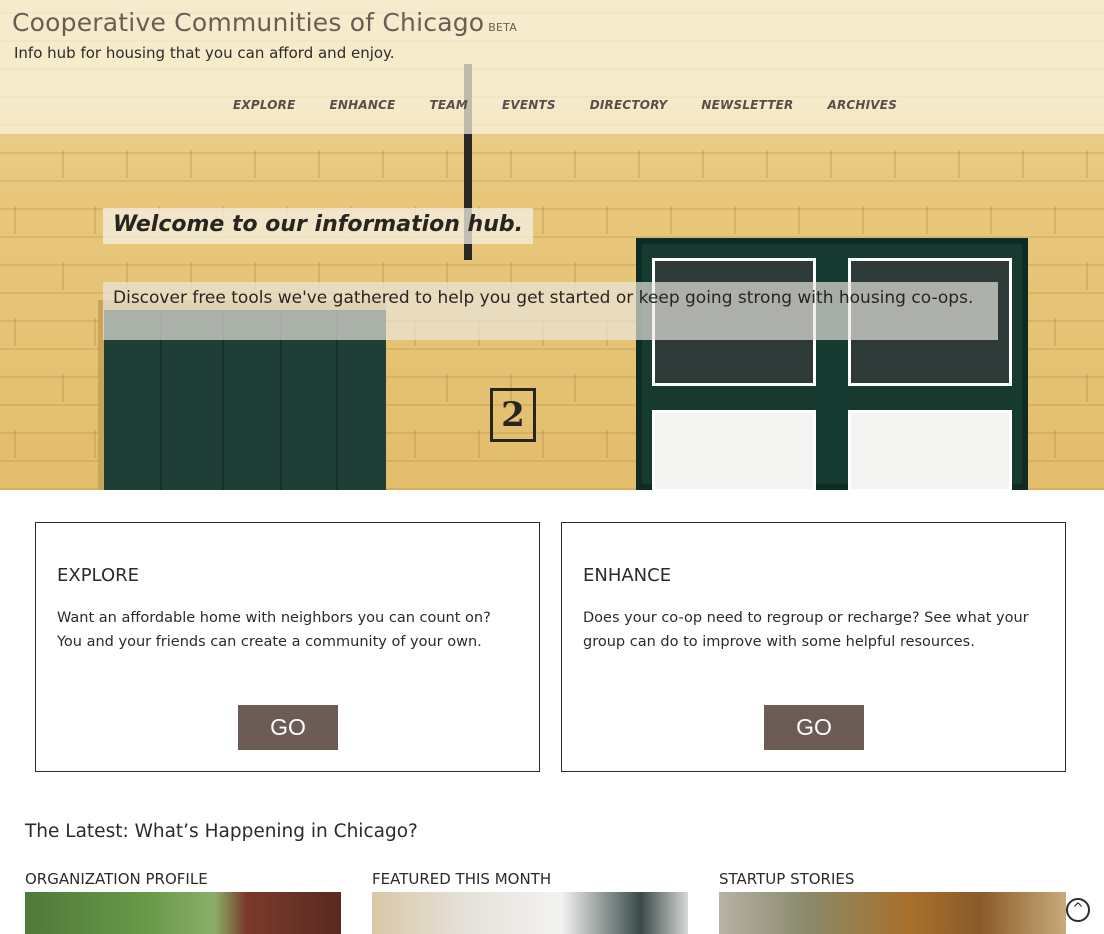 The height and width of the screenshot is (934, 1104). I want to click on nav-item-explore: EXPLORE, so click(264, 105).